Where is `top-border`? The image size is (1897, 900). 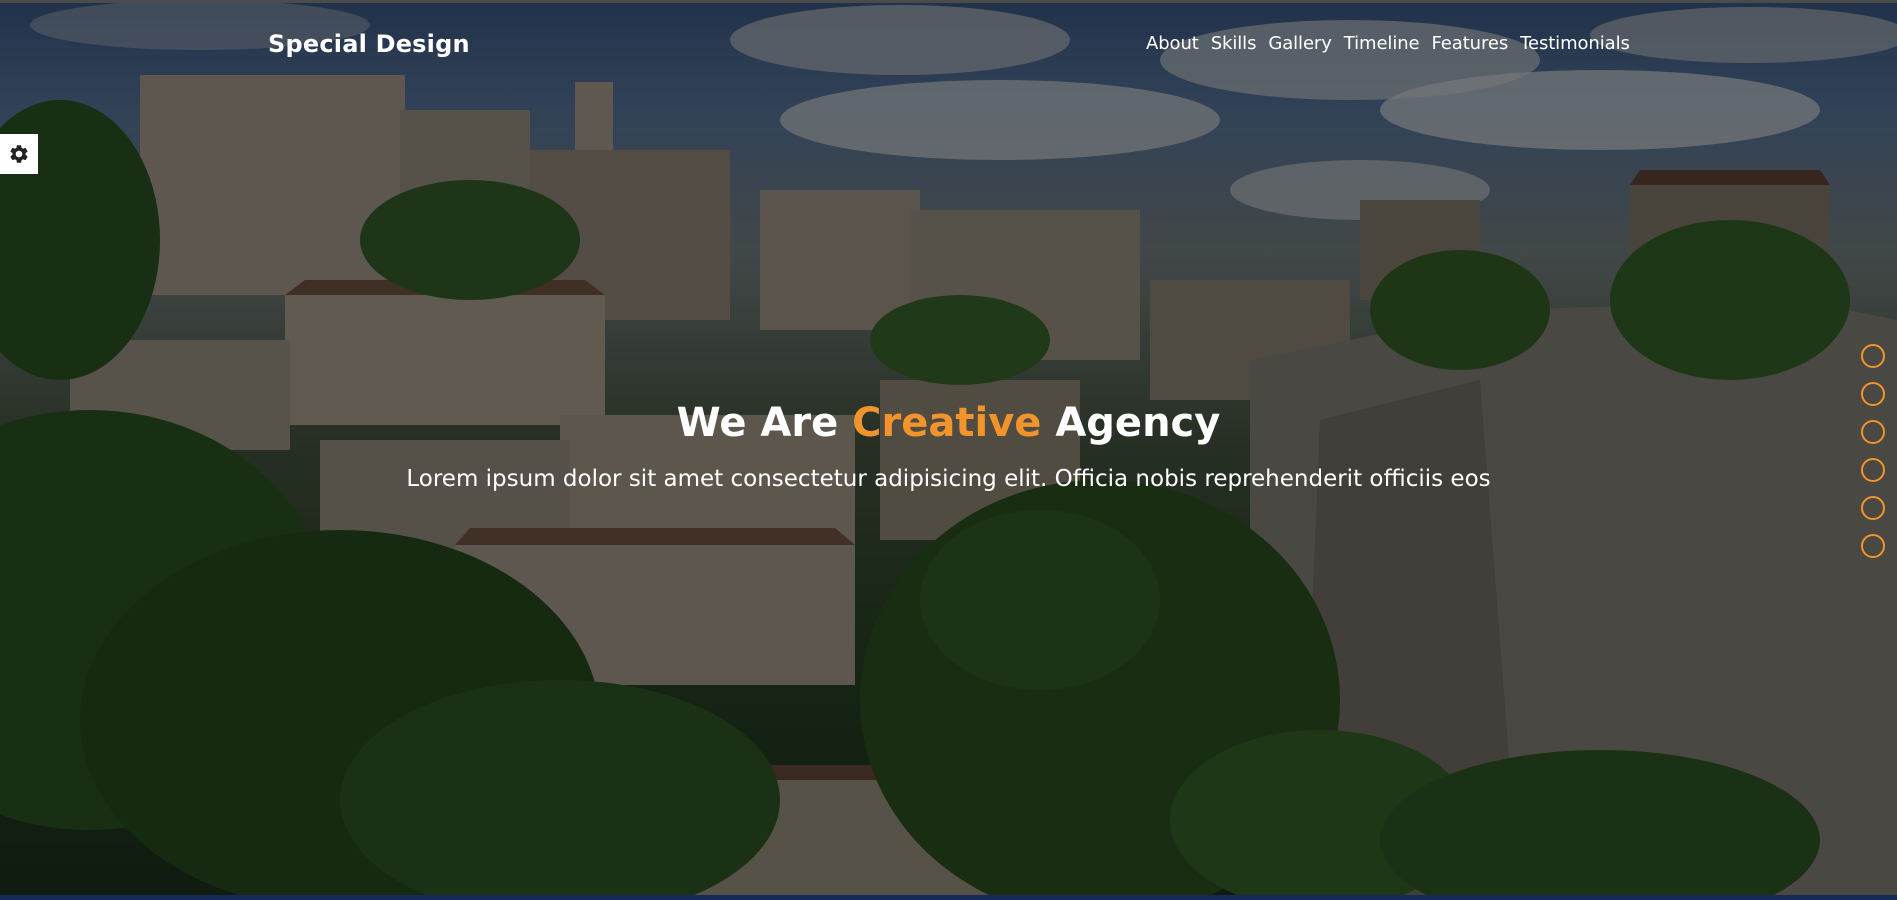
top-border is located at coordinates (948, 1).